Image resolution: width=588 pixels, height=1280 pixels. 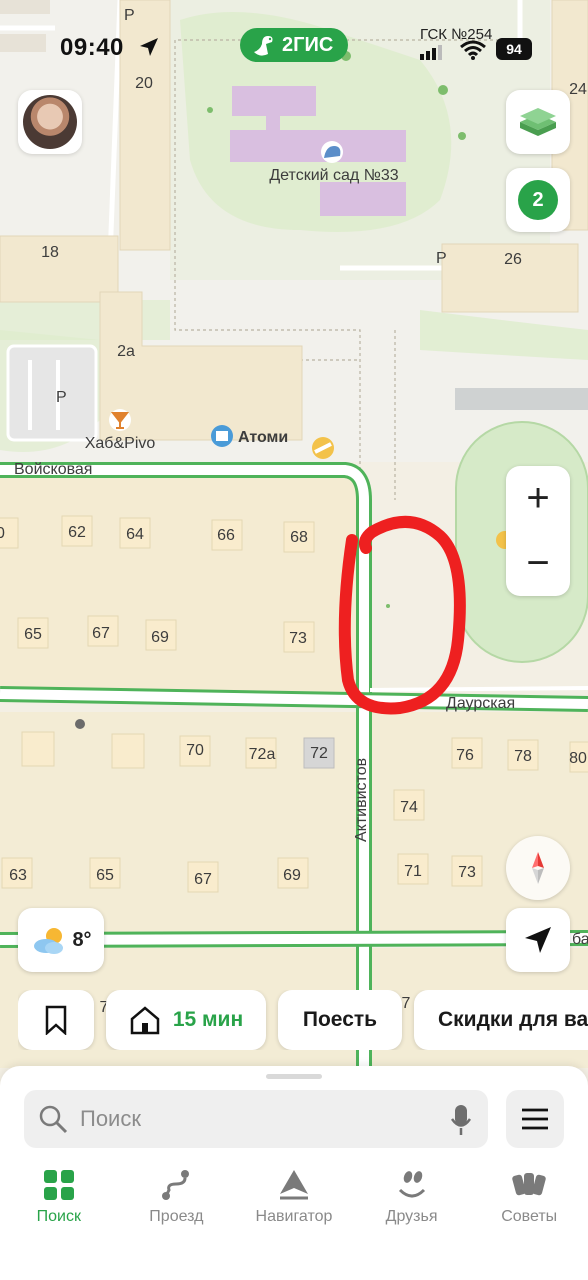 I want to click on zoom-in-button: +, so click(x=538, y=498).